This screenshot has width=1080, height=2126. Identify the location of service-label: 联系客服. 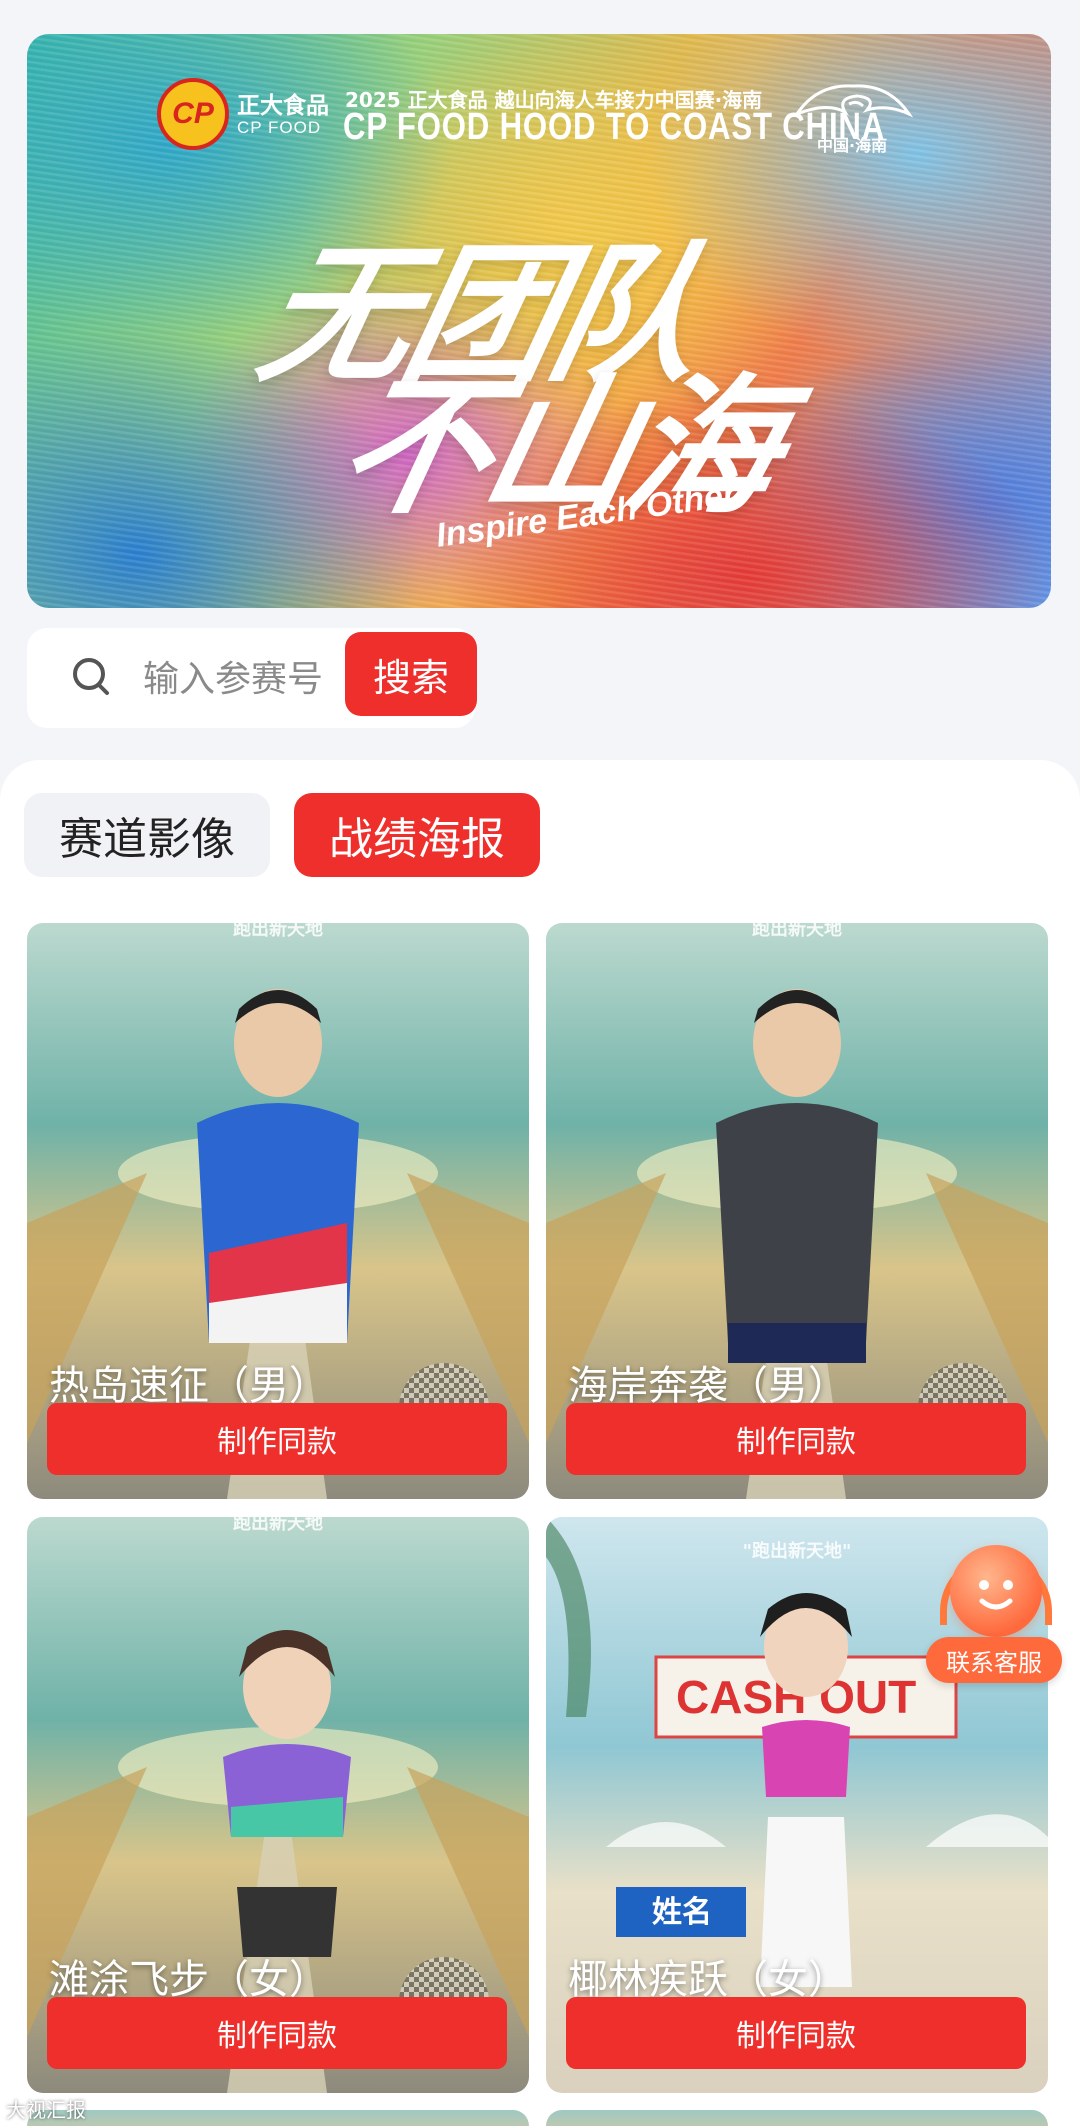
(994, 1660).